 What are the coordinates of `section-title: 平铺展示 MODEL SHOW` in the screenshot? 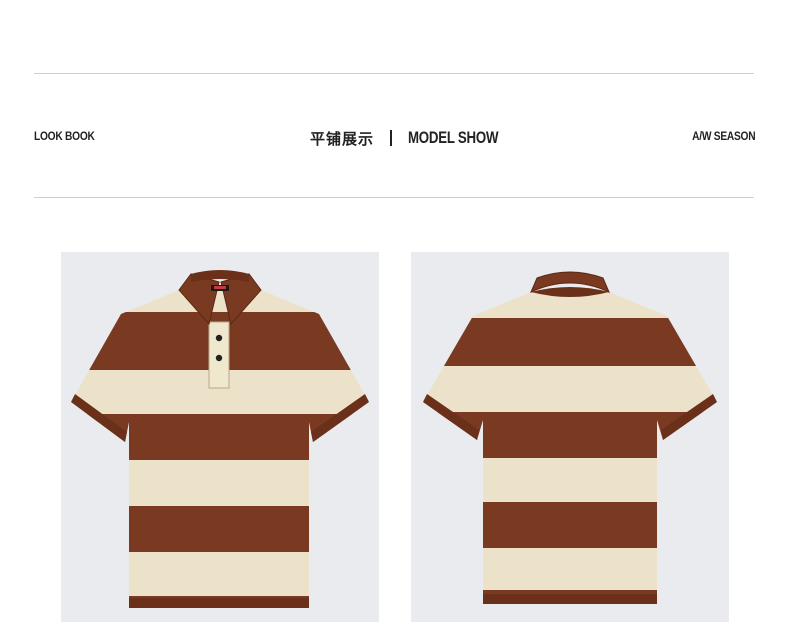 It's located at (417, 138).